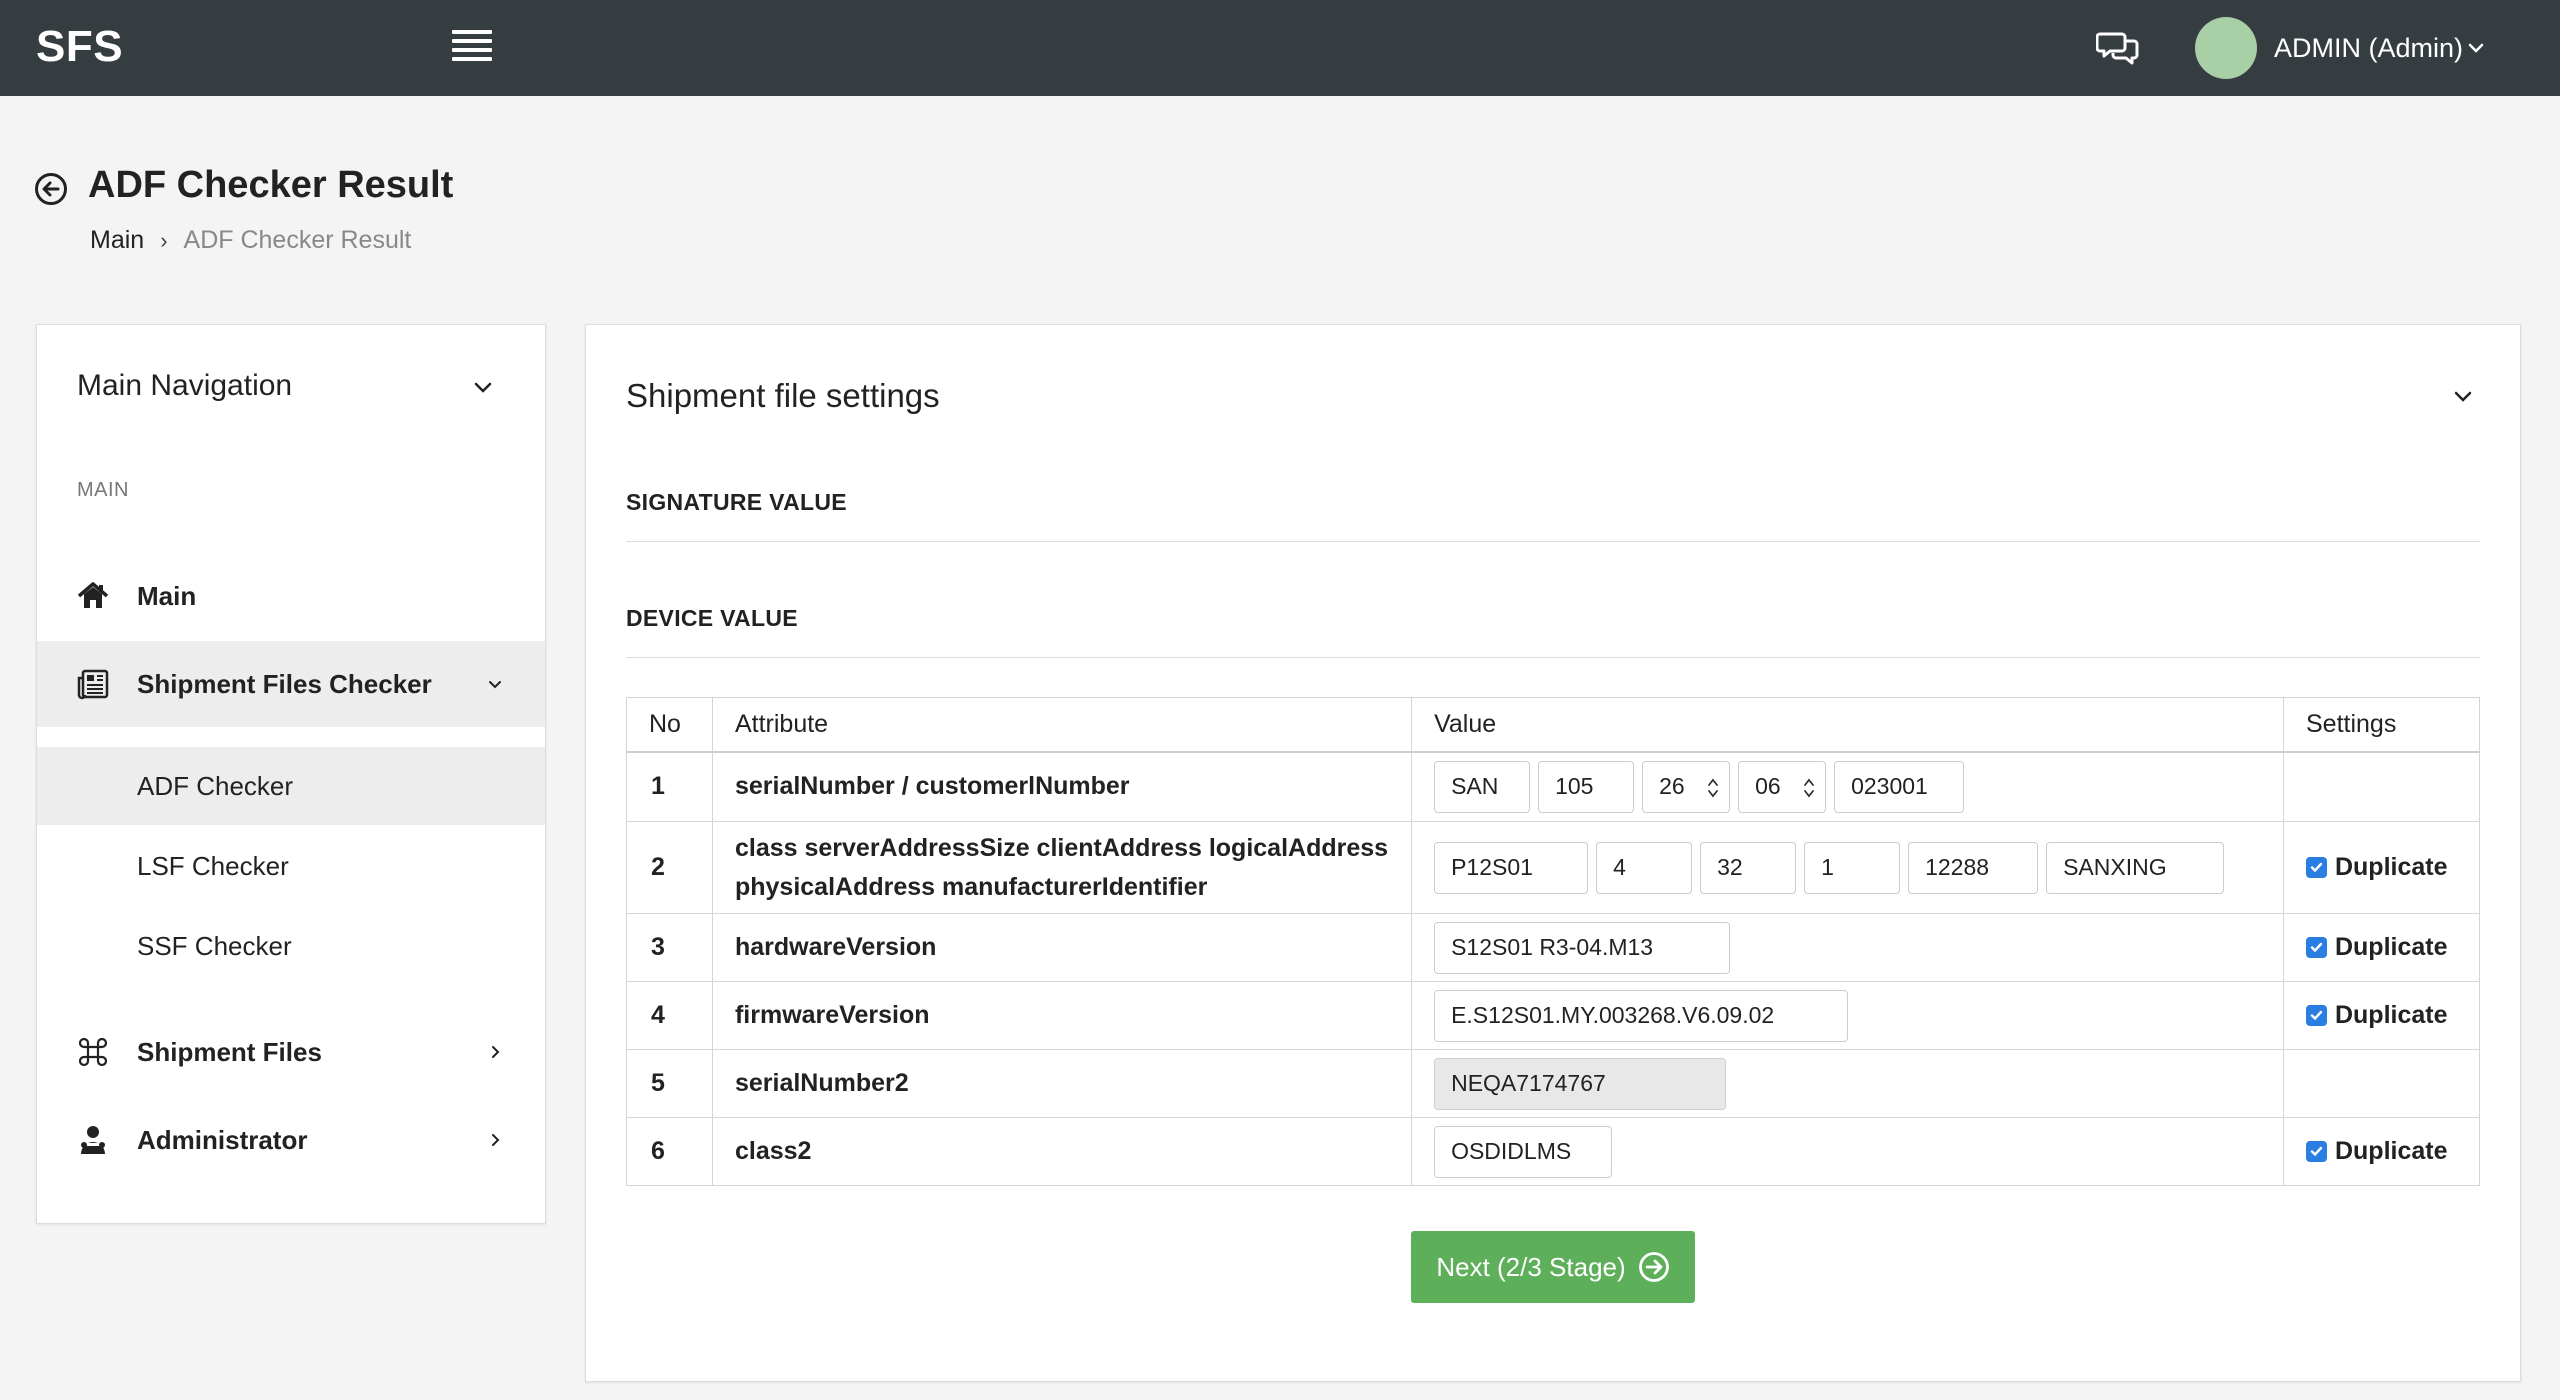  What do you see at coordinates (1062, 1083) in the screenshot?
I see `attribute-cell: serialNumber2` at bounding box center [1062, 1083].